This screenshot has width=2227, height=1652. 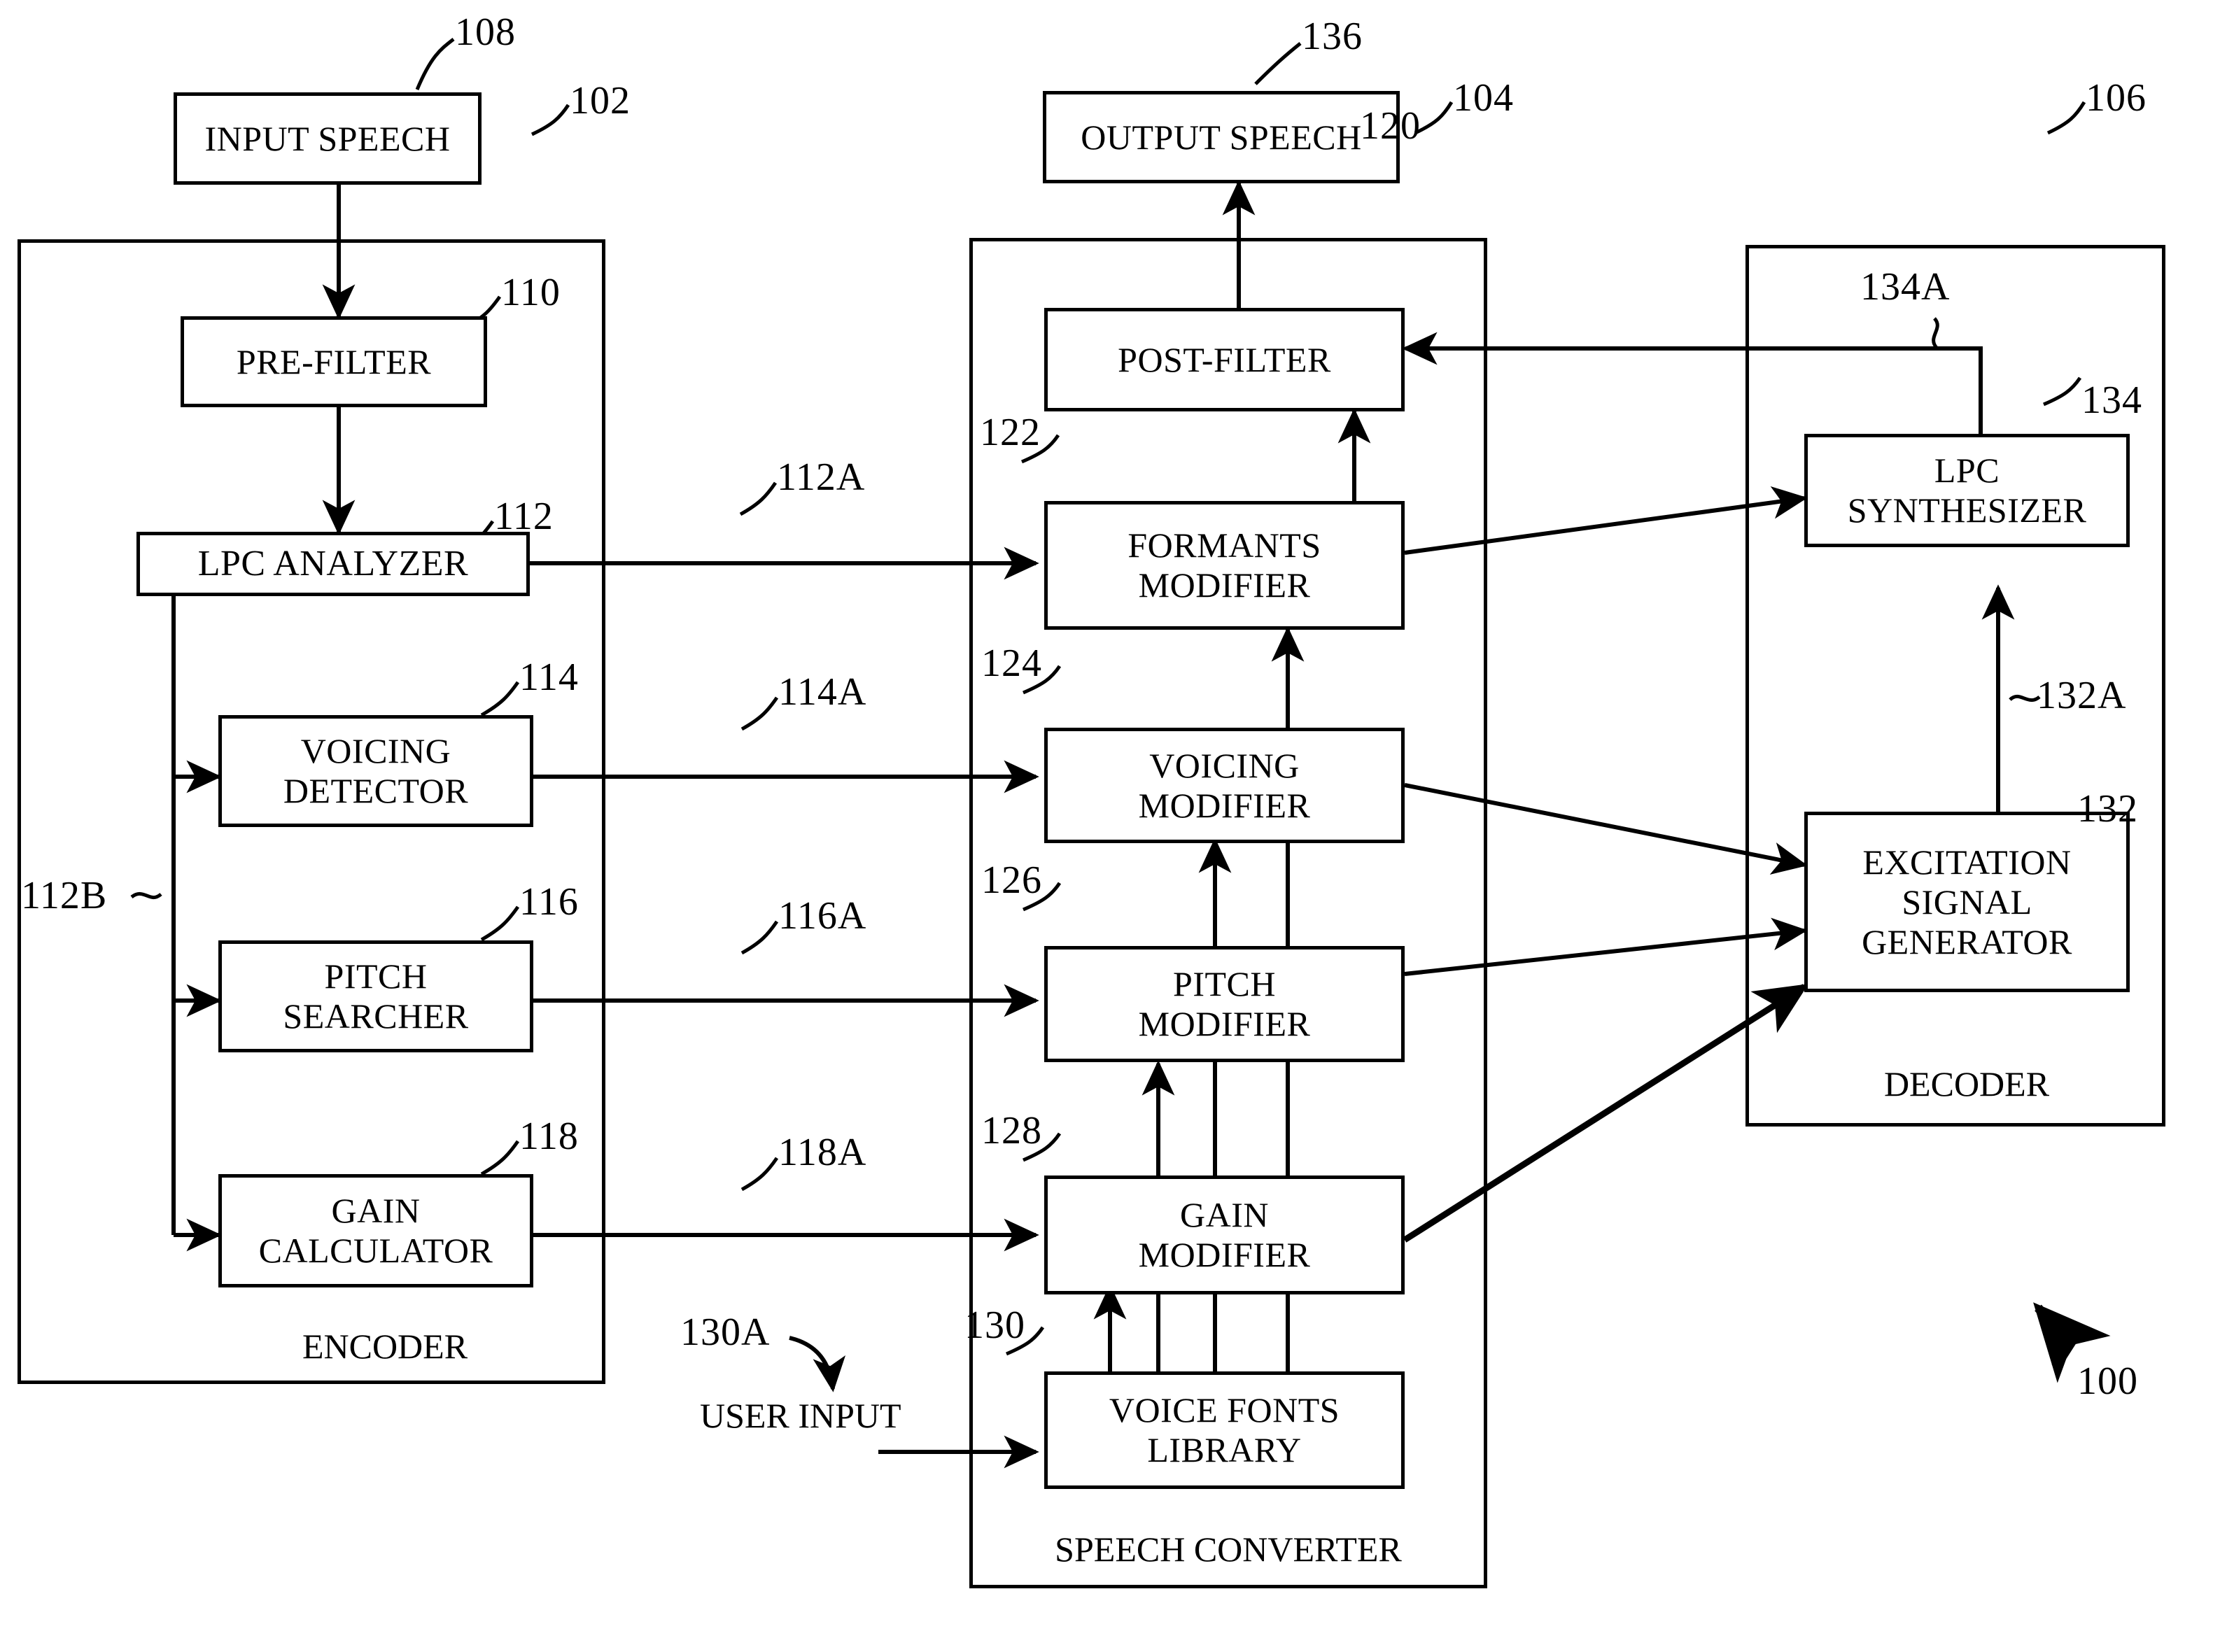 What do you see at coordinates (2082, 695) in the screenshot?
I see `ref-132A: 132A` at bounding box center [2082, 695].